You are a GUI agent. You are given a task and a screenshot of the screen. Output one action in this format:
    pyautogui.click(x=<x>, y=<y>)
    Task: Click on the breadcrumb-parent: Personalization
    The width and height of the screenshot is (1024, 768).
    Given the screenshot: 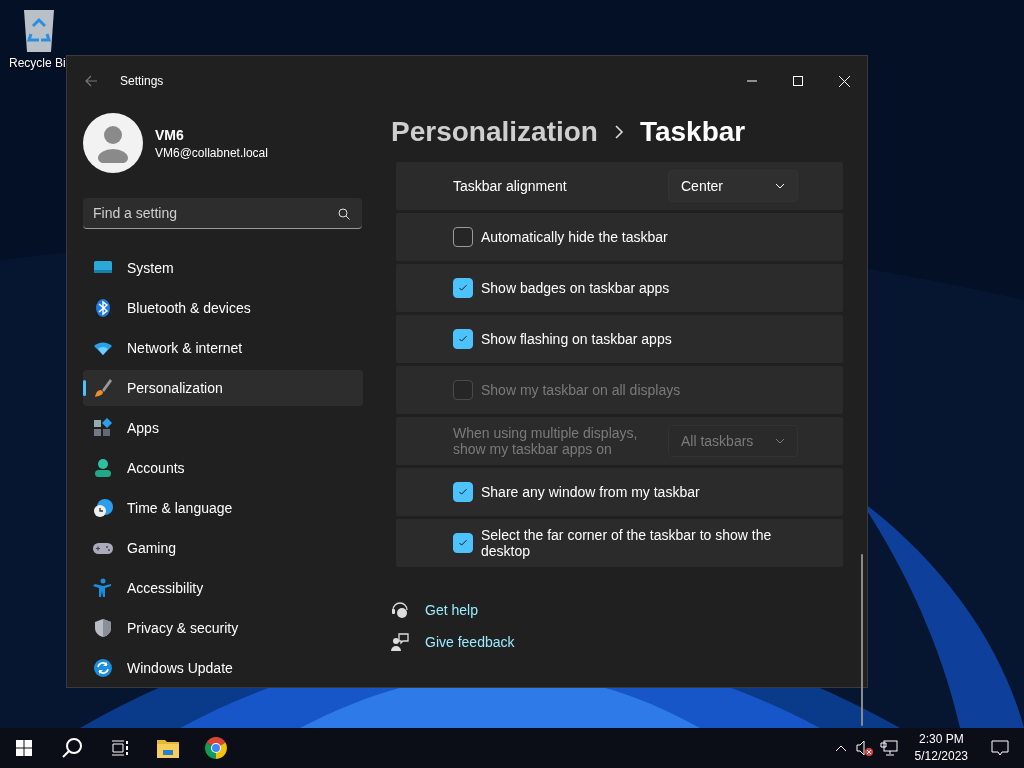 What is the action you would take?
    pyautogui.click(x=494, y=132)
    